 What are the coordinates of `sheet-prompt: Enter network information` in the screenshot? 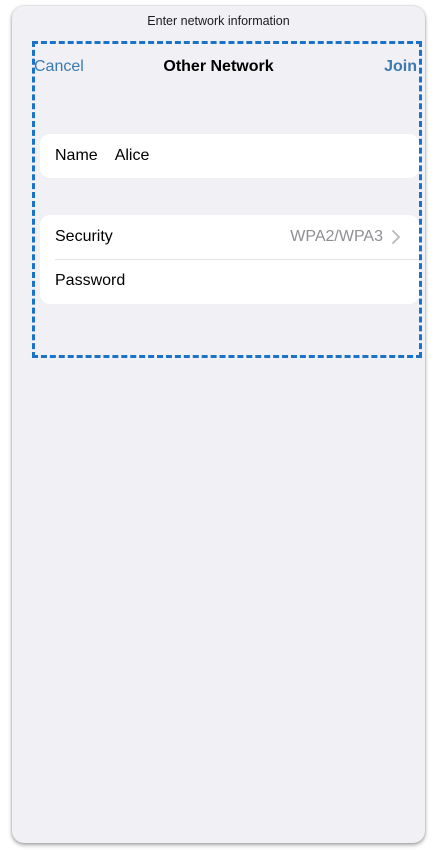 It's located at (218, 21).